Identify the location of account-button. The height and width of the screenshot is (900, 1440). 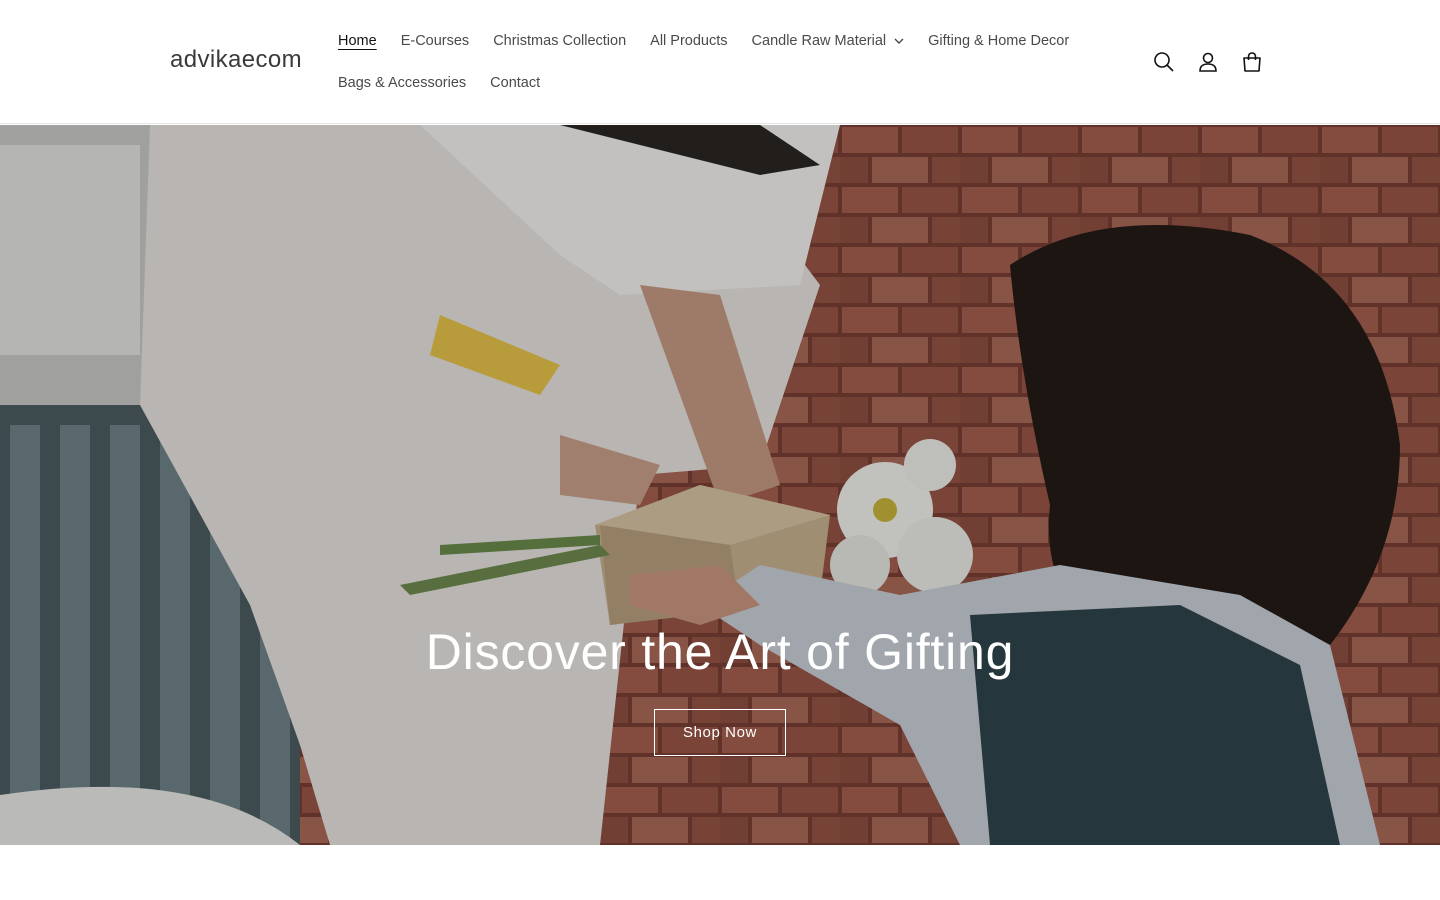
(1208, 62).